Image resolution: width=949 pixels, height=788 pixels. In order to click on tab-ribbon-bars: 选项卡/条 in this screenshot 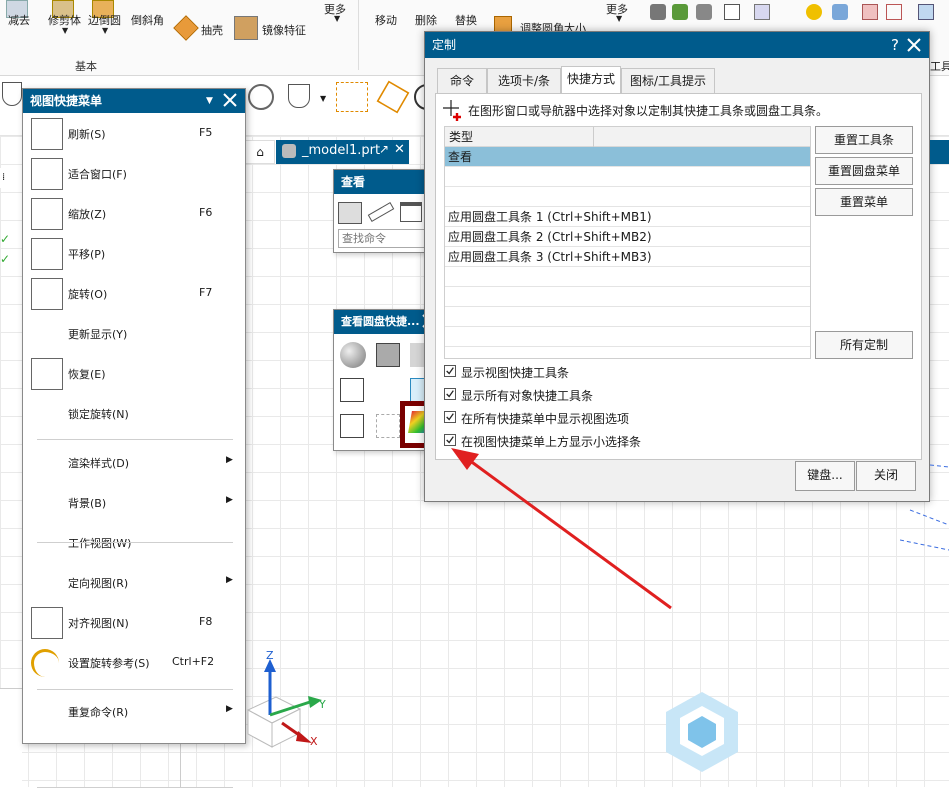, I will do `click(524, 81)`.